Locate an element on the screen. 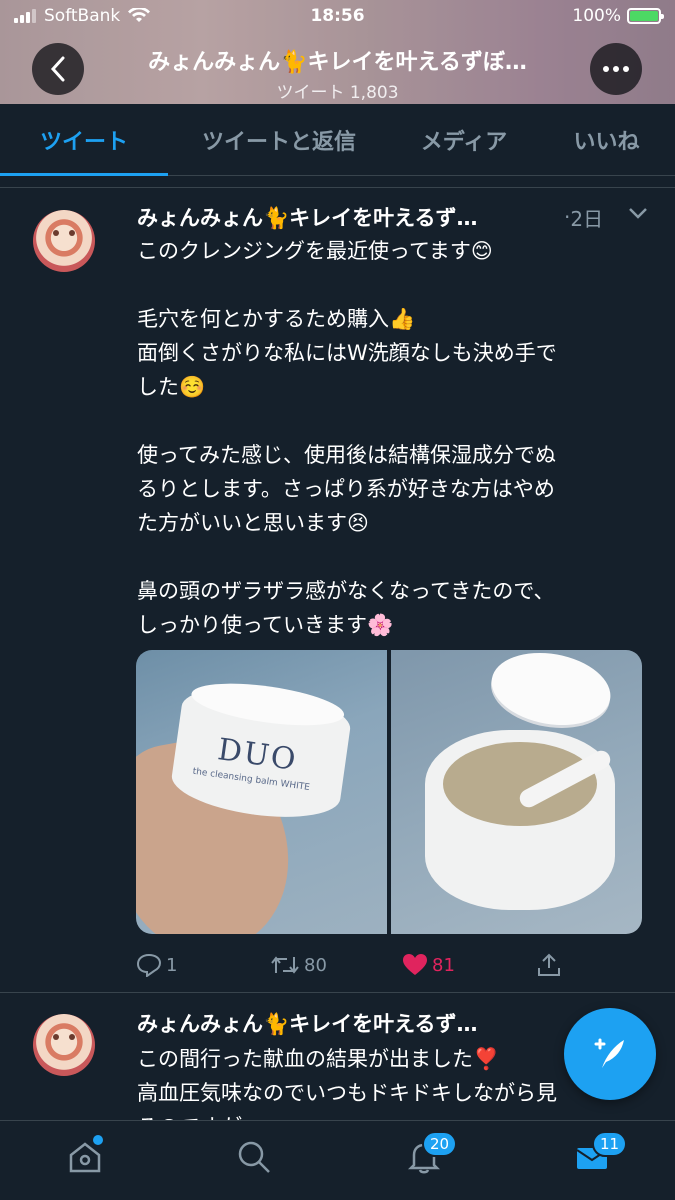 This screenshot has width=675, height=1200. home-unread-dot is located at coordinates (98, 1140).